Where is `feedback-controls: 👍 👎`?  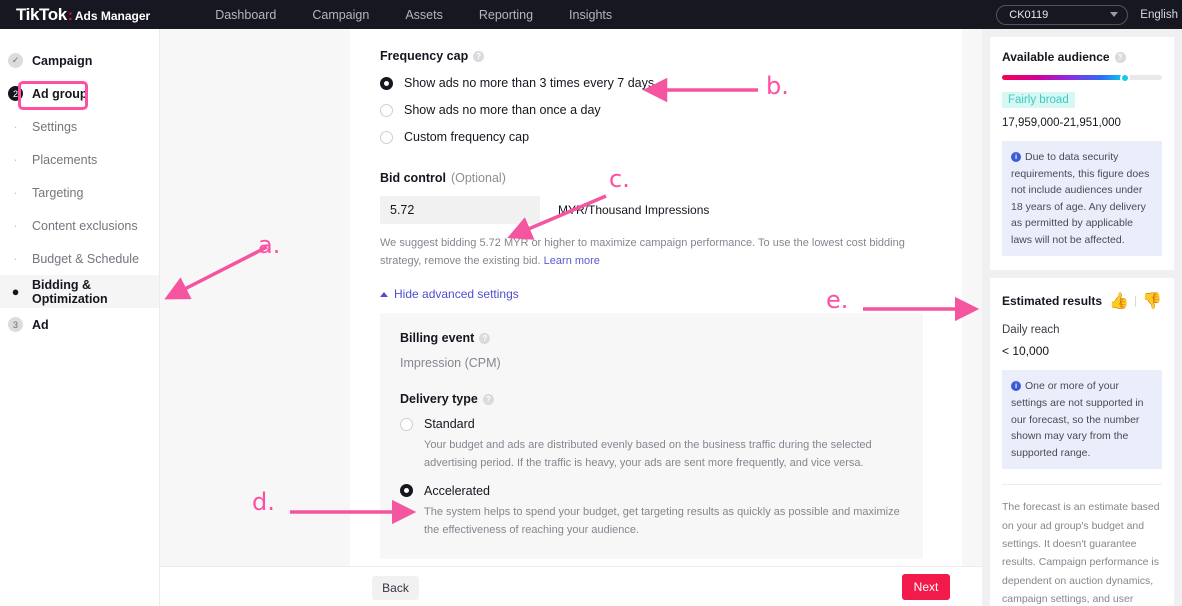 feedback-controls: 👍 👎 is located at coordinates (1135, 301).